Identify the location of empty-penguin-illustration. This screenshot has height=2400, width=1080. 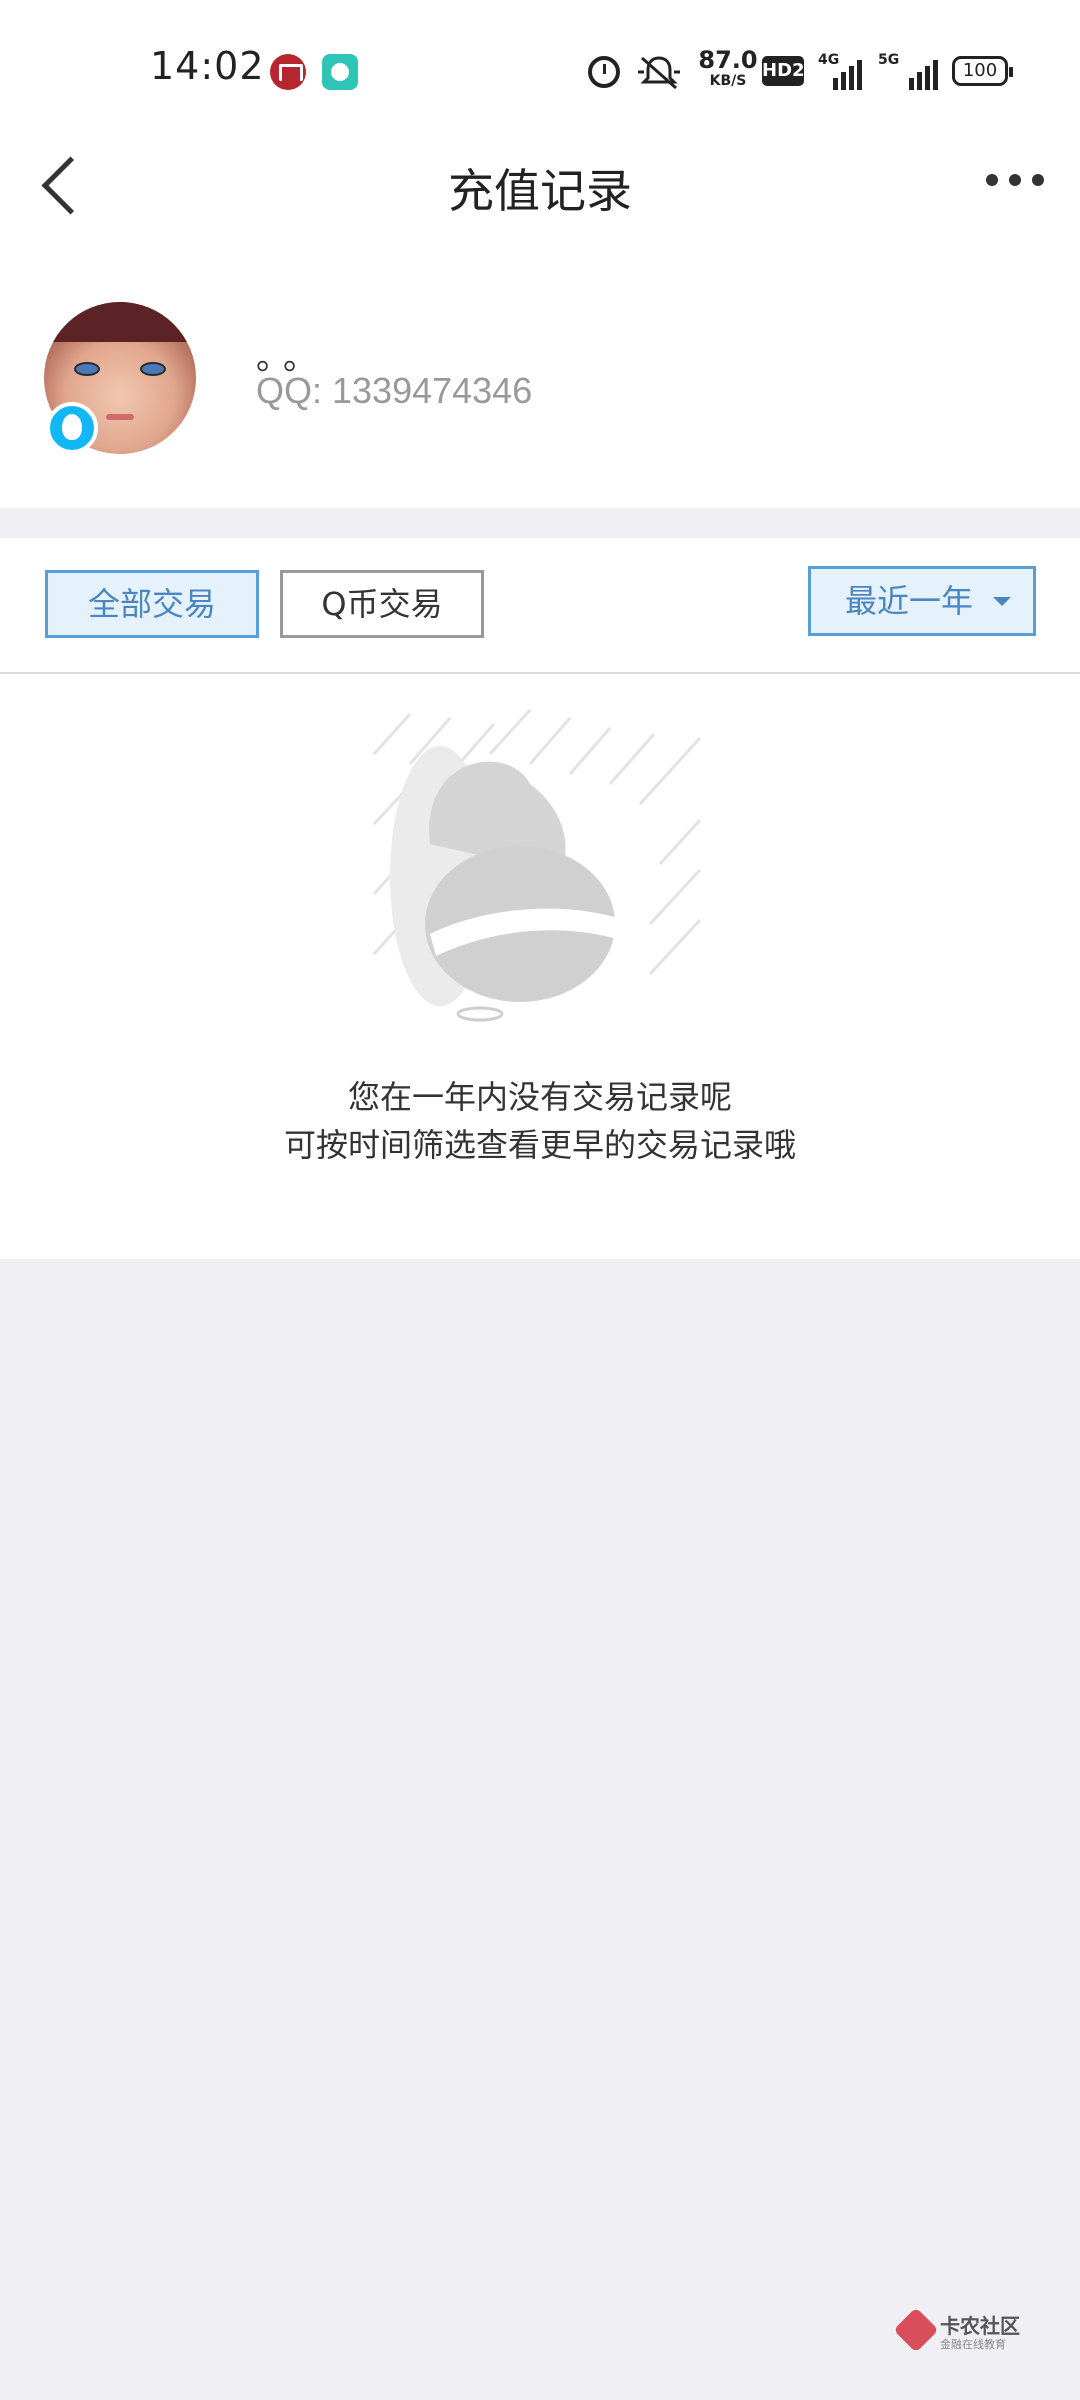
(540, 859).